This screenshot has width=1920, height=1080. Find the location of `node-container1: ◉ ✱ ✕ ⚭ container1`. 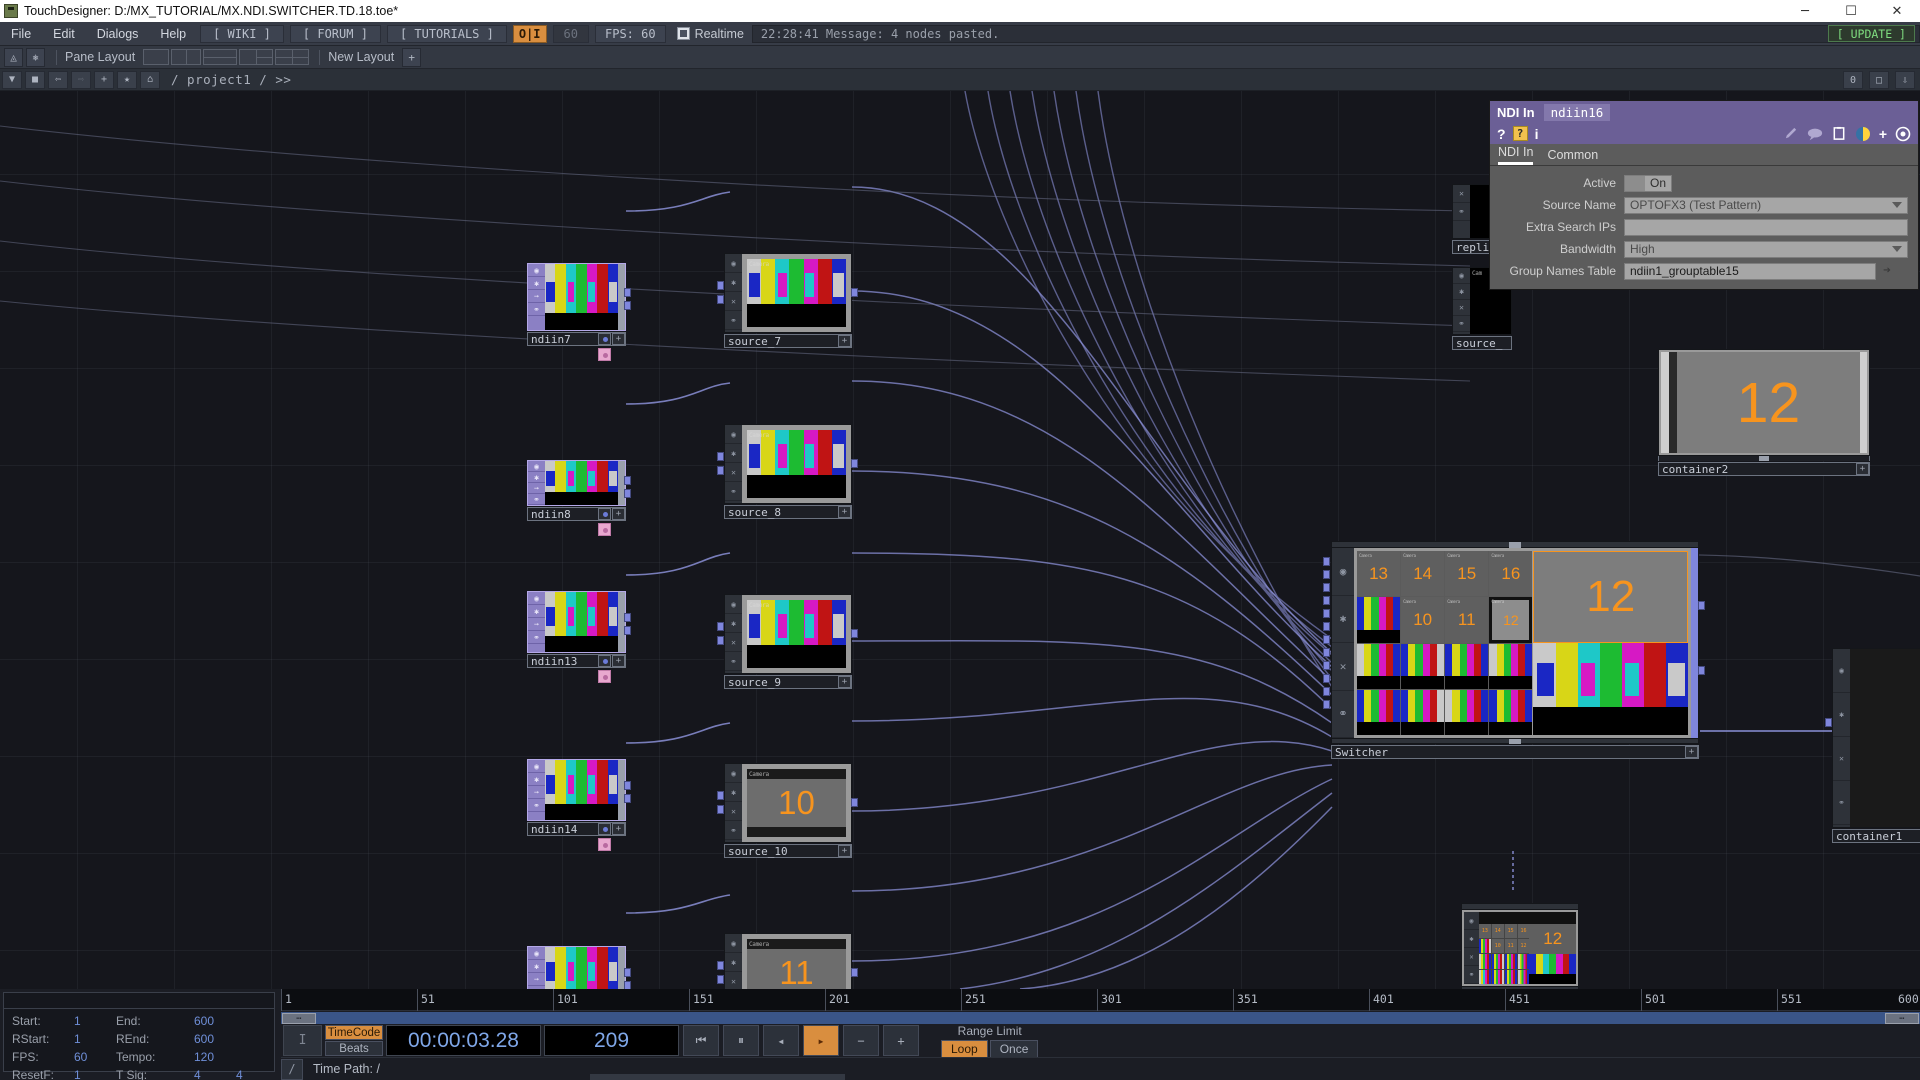

node-container1: ◉ ✱ ✕ ⚭ container1 is located at coordinates (1872, 745).